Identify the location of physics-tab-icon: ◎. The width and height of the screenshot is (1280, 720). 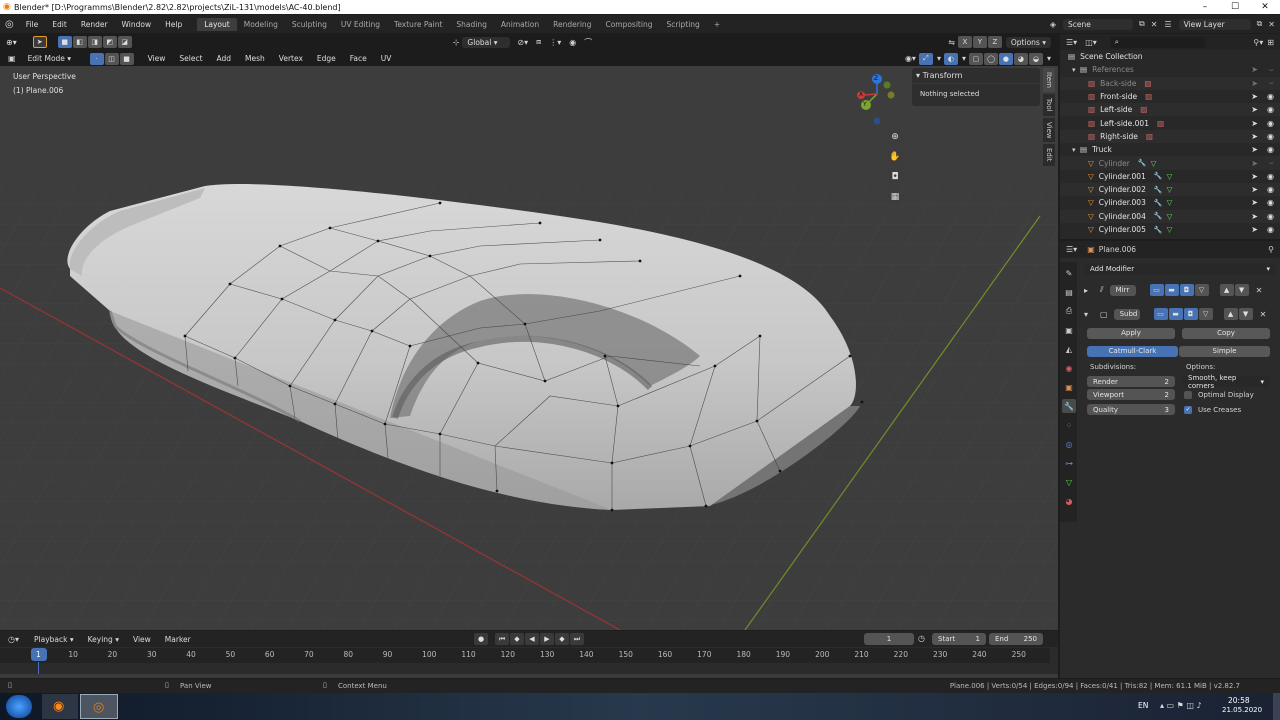
(1069, 444).